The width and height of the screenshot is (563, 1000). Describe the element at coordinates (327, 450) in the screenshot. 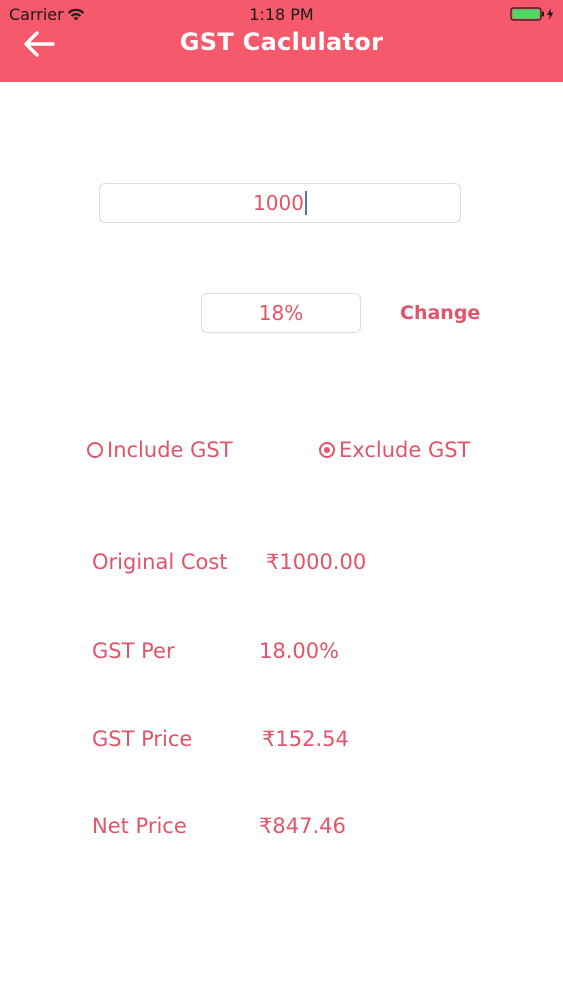

I see `radio-checked-icon` at that location.